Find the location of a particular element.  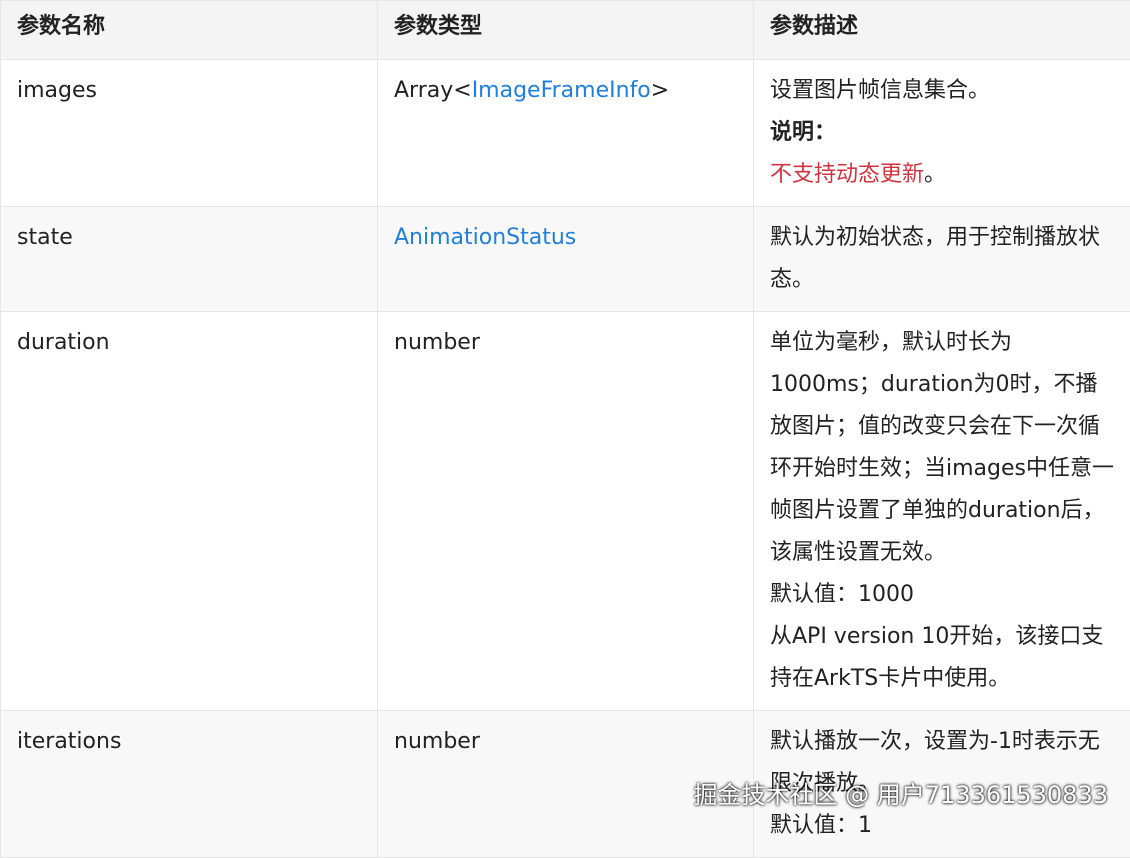

type-link-animationstatus: AnimationStatus is located at coordinates (485, 237).